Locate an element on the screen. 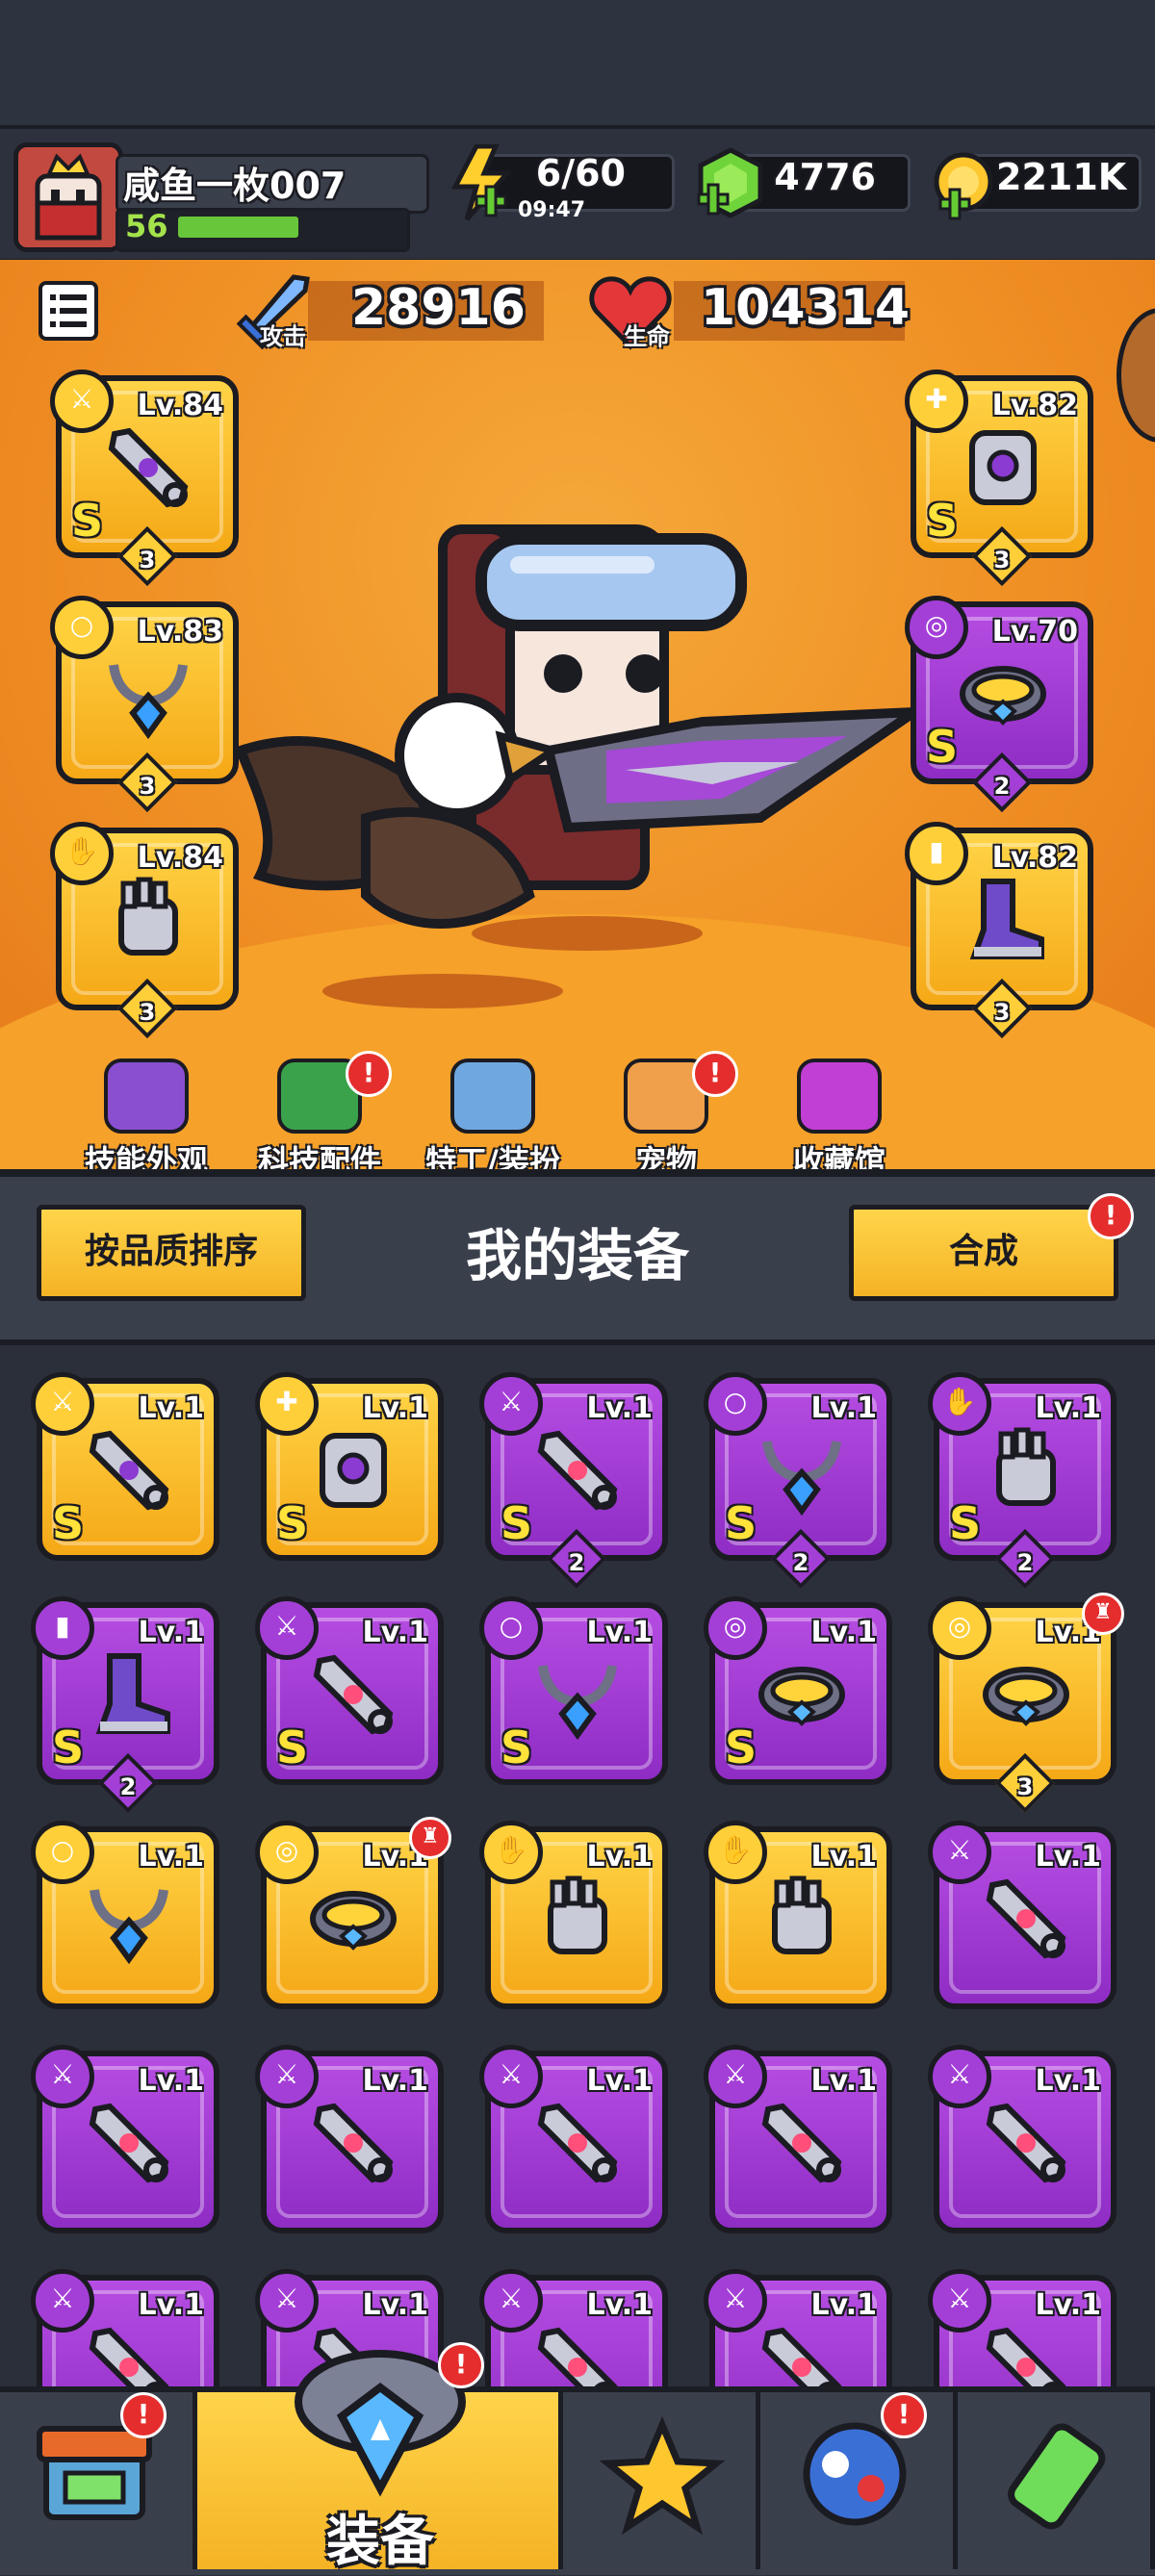 This screenshot has width=1155, height=2576. player-avatar is located at coordinates (68, 197).